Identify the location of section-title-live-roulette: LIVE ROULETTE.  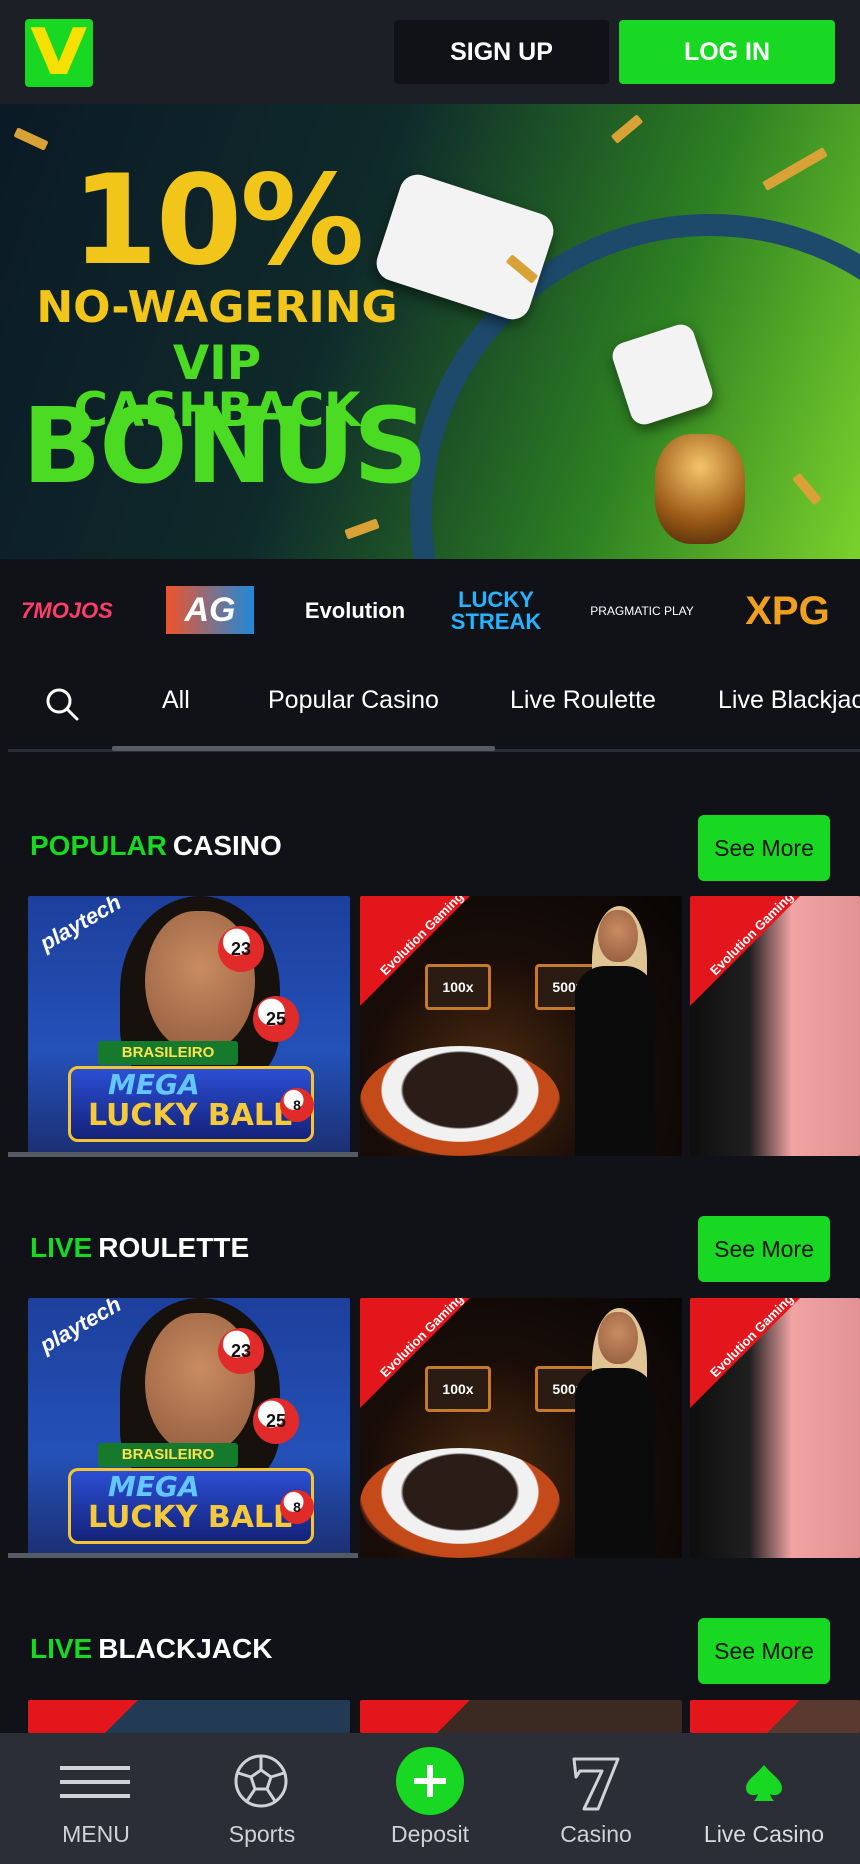
(139, 1248).